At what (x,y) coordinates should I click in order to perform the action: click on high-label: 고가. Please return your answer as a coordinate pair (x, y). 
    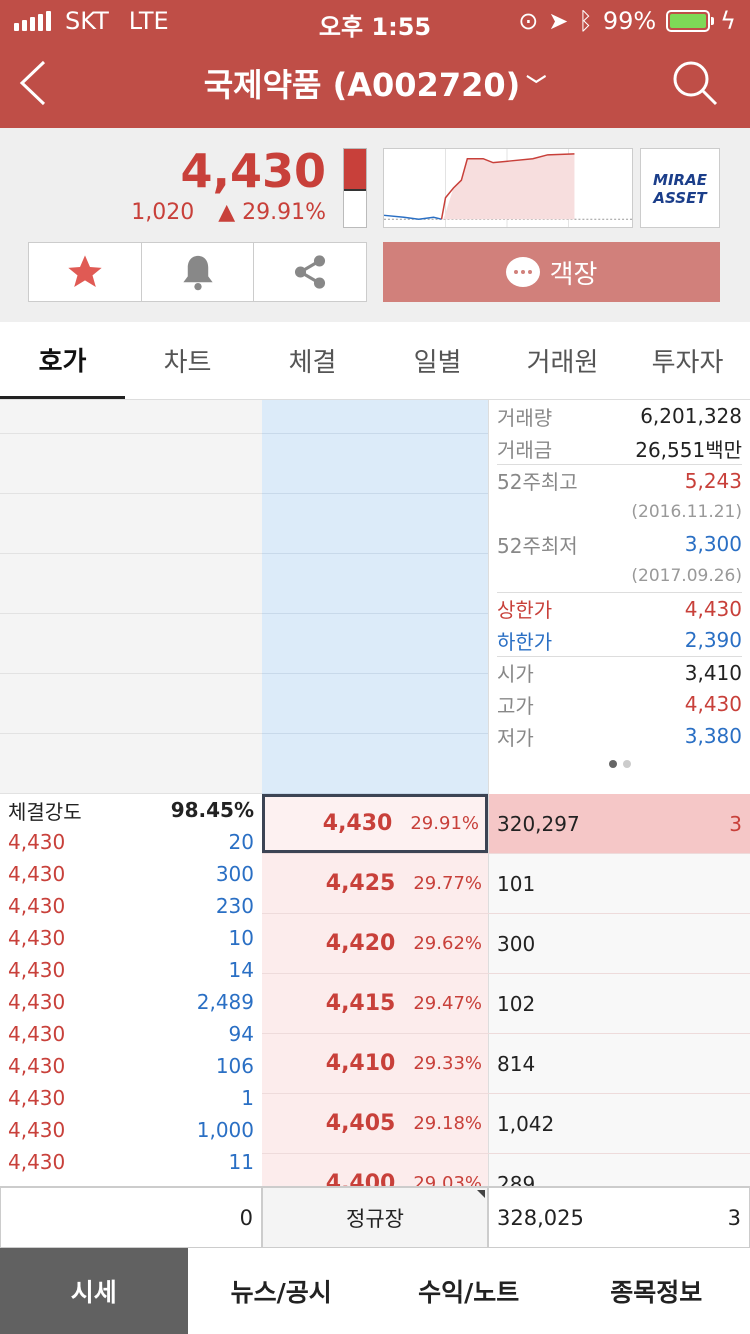
    Looking at the image, I should click on (515, 705).